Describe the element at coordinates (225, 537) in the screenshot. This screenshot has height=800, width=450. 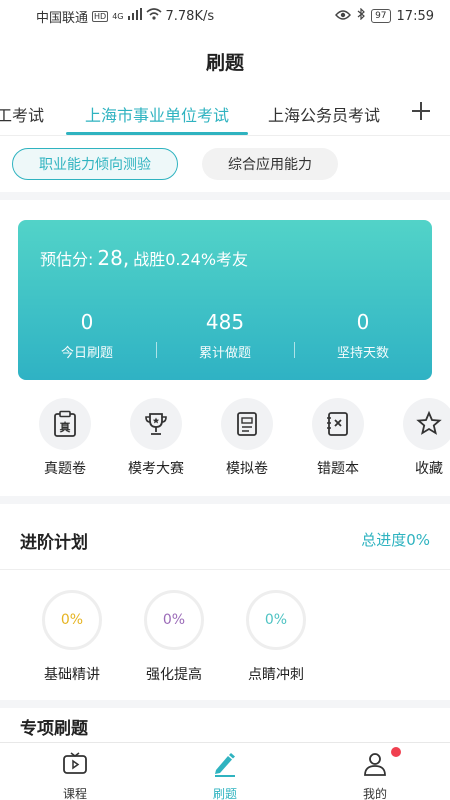
I see `plan-header: 进阶计划 总进度0%` at that location.